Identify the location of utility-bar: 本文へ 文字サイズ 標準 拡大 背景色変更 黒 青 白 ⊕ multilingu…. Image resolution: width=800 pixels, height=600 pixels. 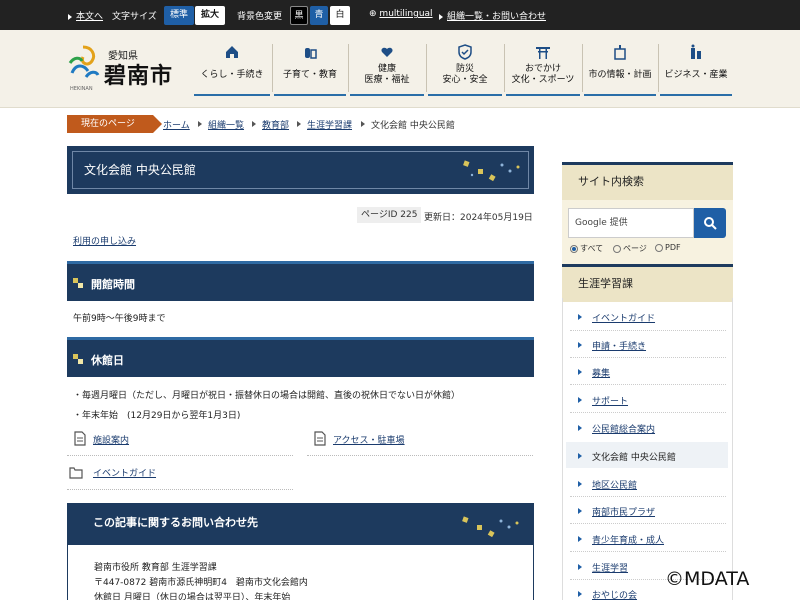
(400, 15).